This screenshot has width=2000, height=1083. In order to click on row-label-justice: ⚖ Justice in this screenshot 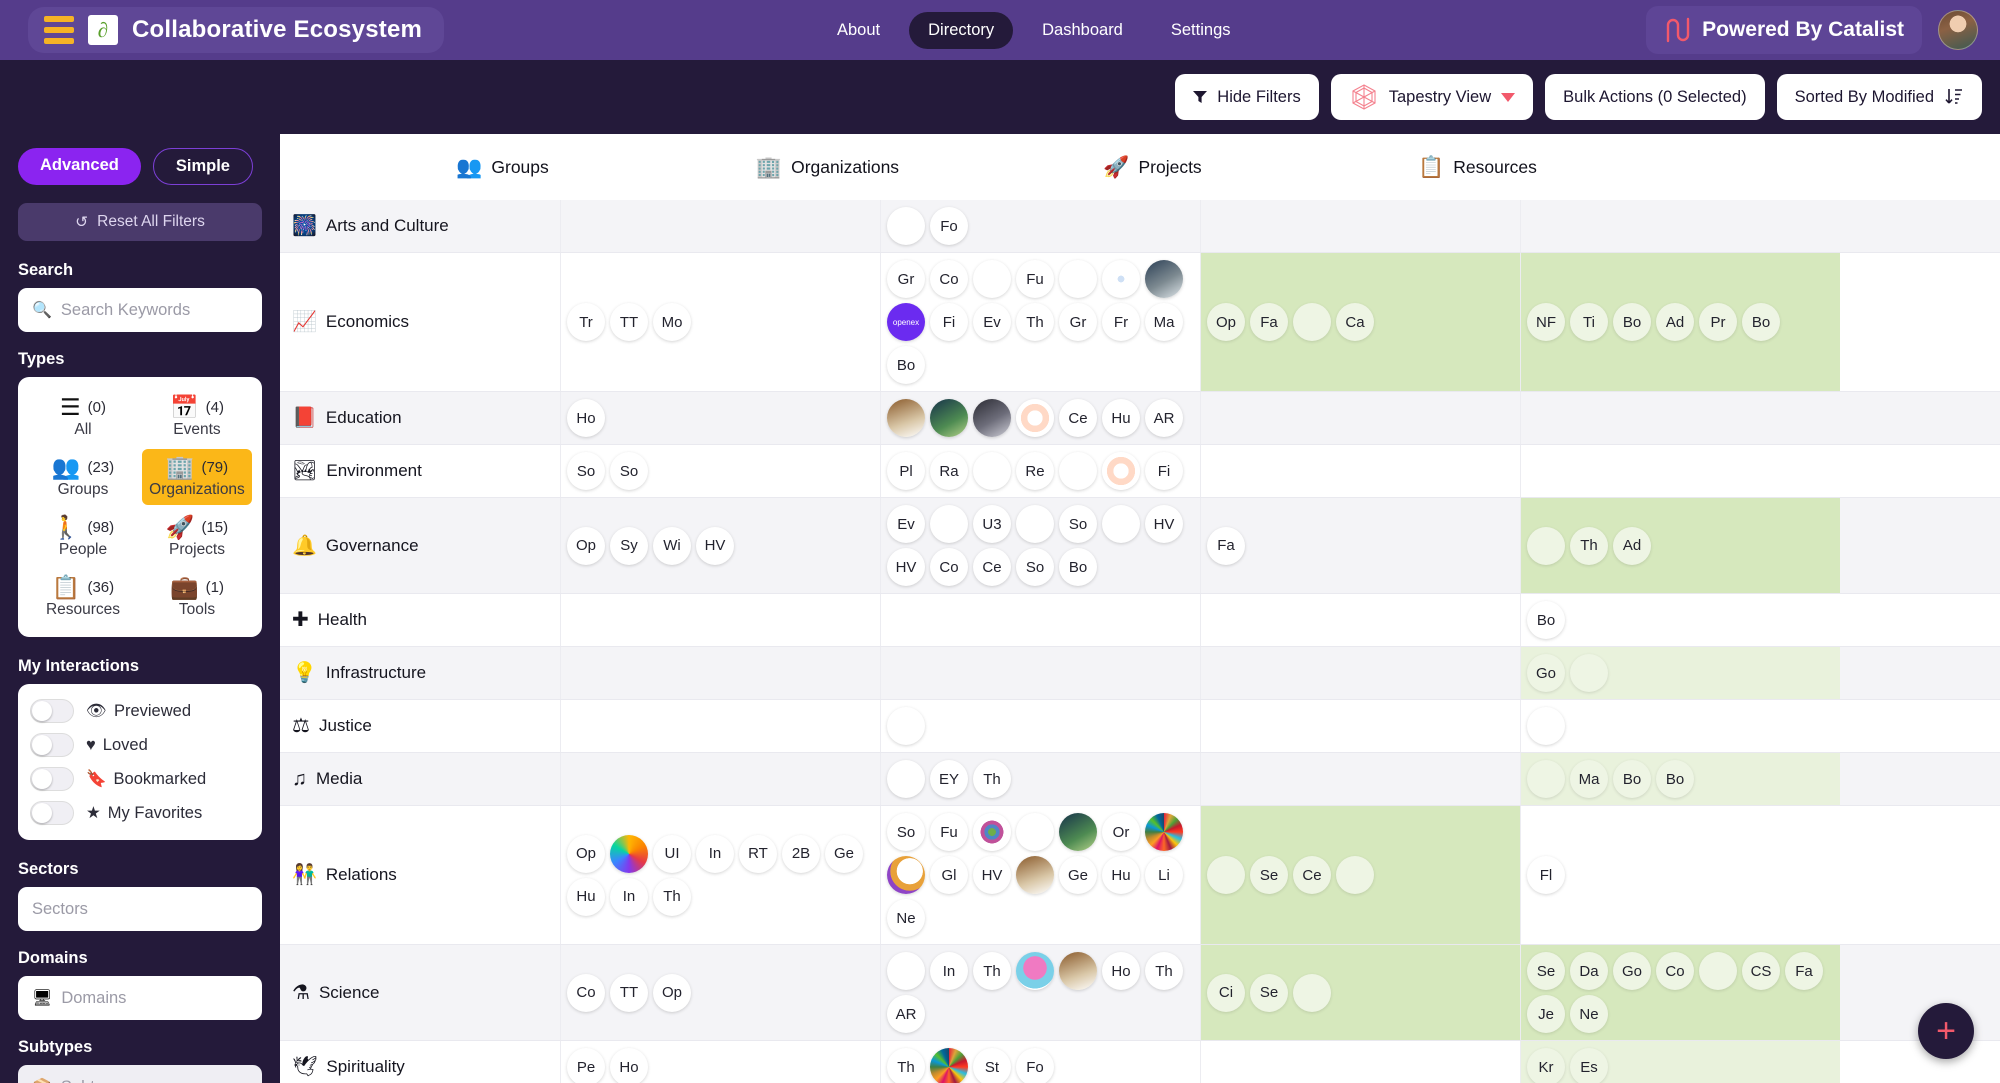, I will do `click(420, 726)`.